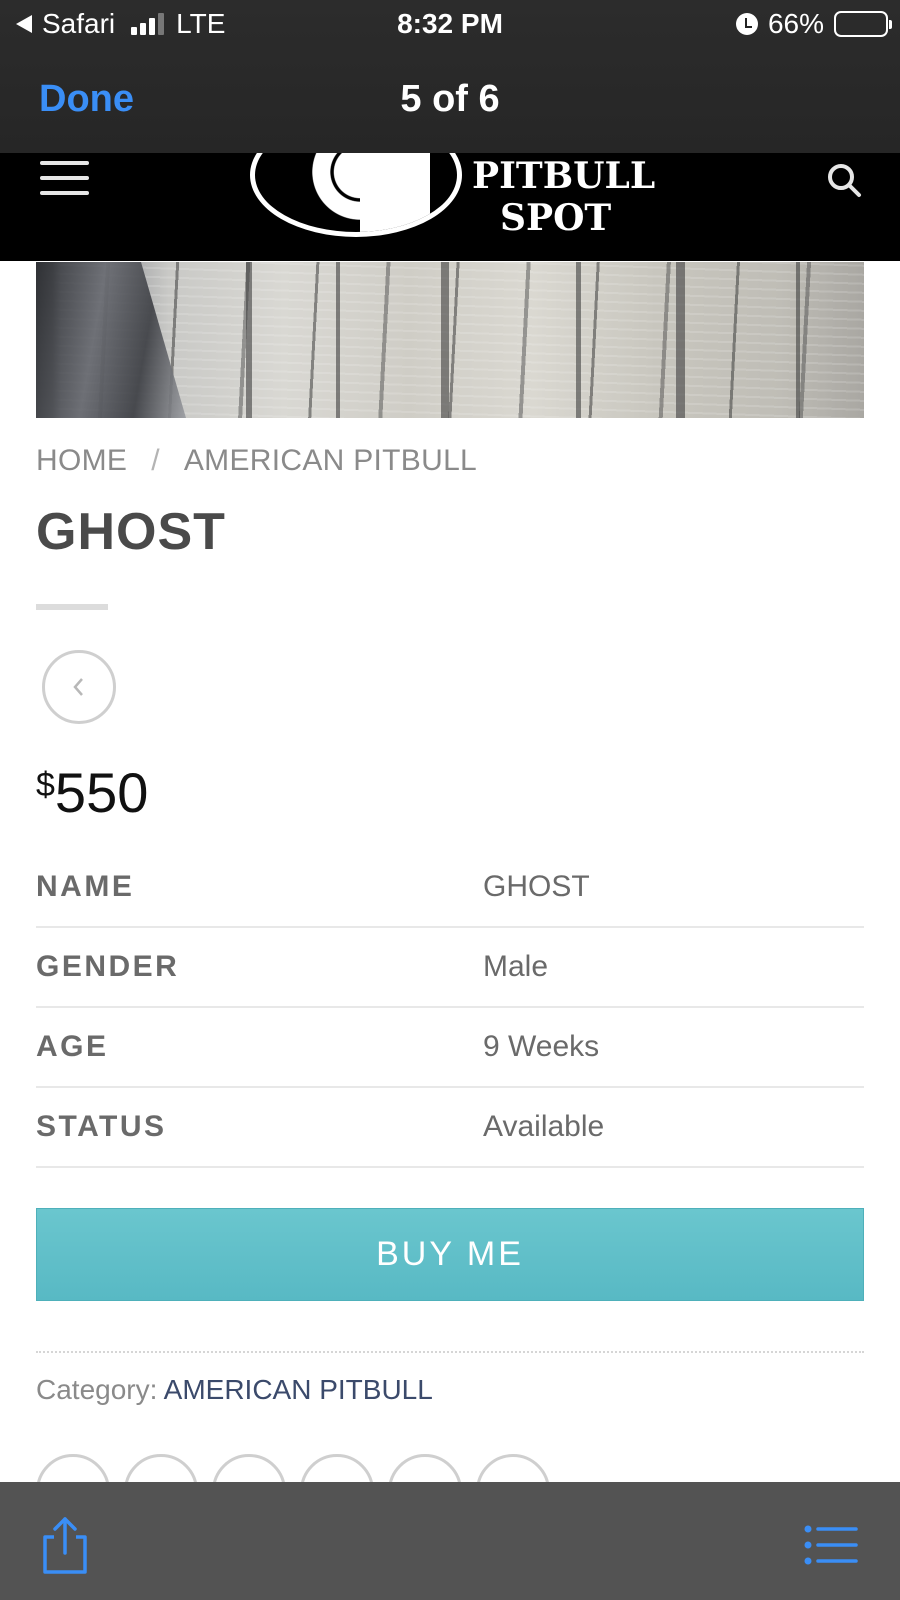 The image size is (900, 1600). Describe the element at coordinates (65, 1545) in the screenshot. I see `share-icon` at that location.